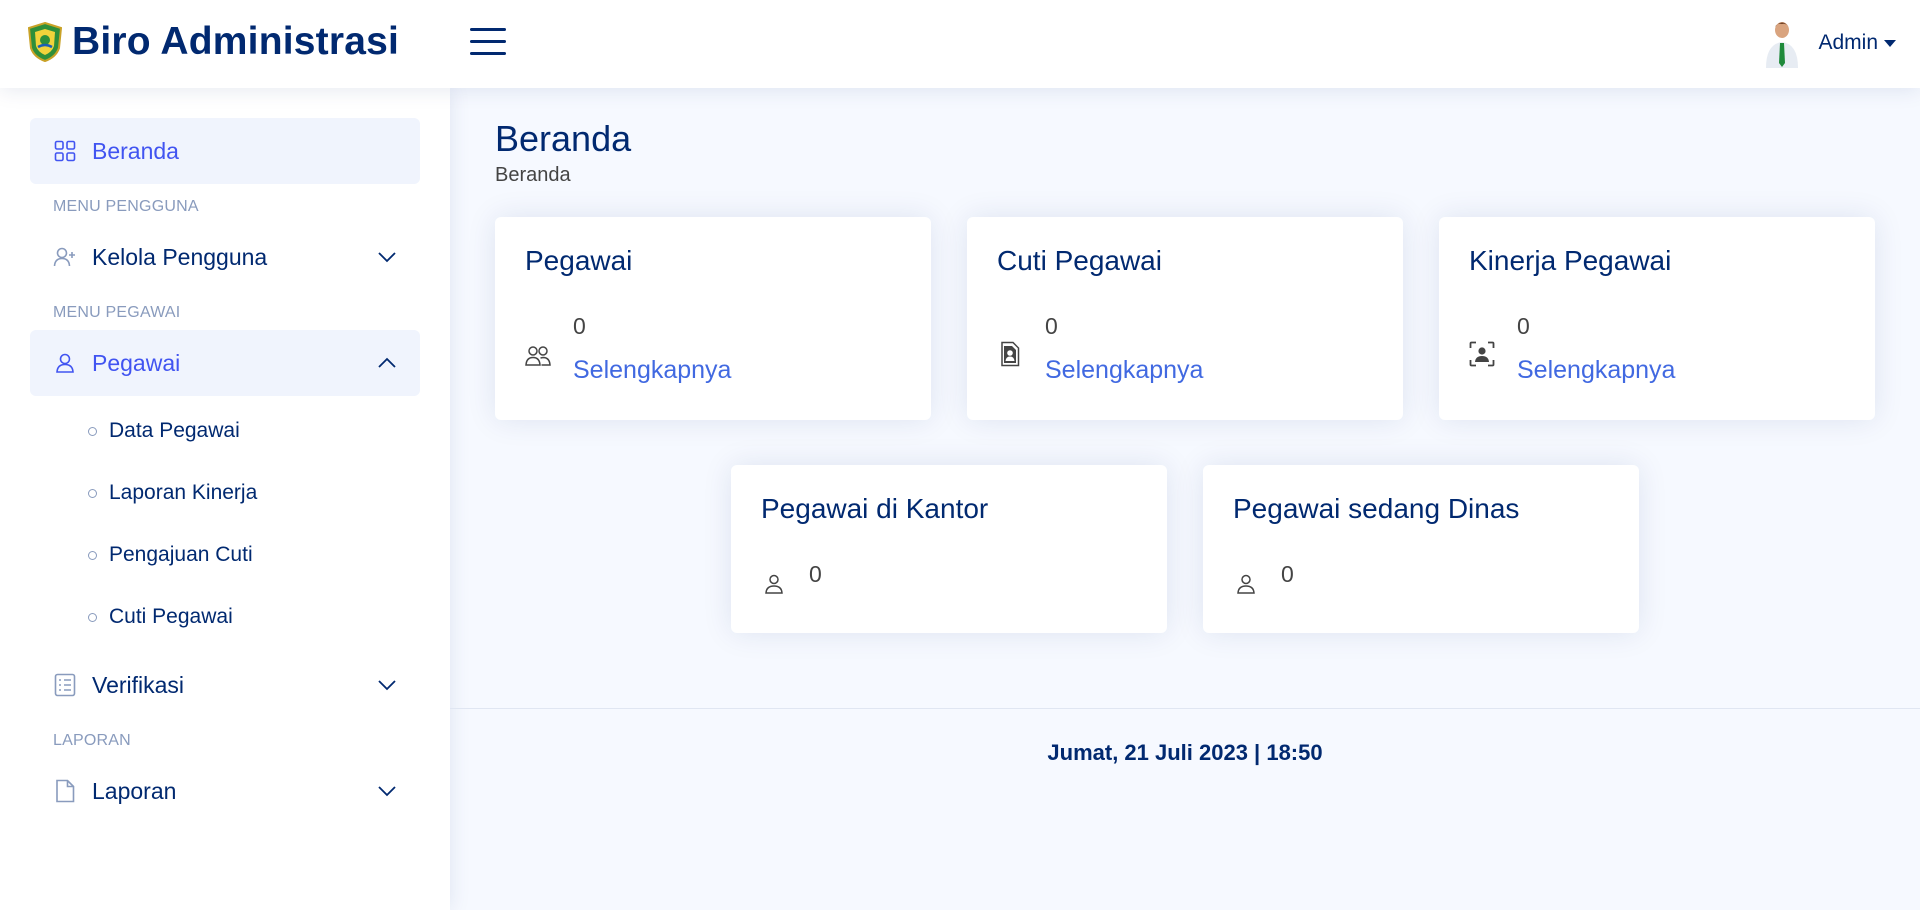  Describe the element at coordinates (134, 790) in the screenshot. I see `sidebar-item-label: Laporan` at that location.